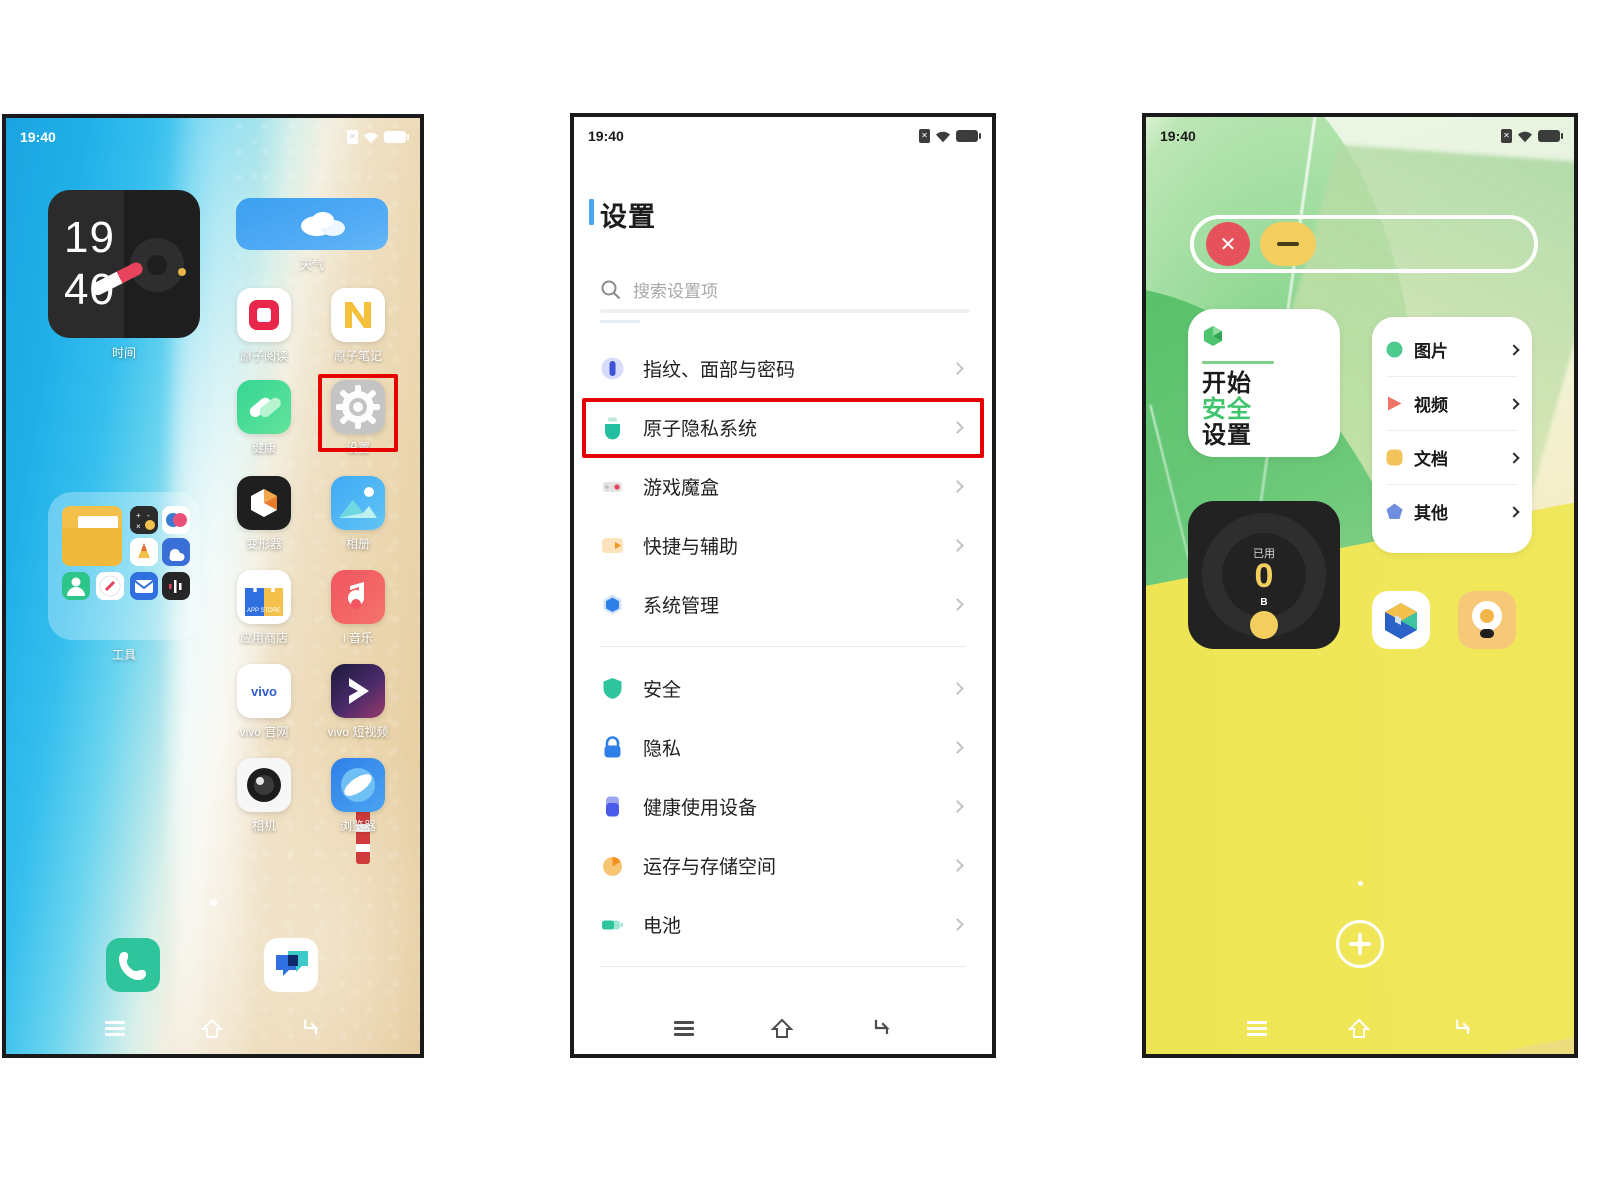 This screenshot has height=1200, width=1600. I want to click on system-manage-icon, so click(612, 604).